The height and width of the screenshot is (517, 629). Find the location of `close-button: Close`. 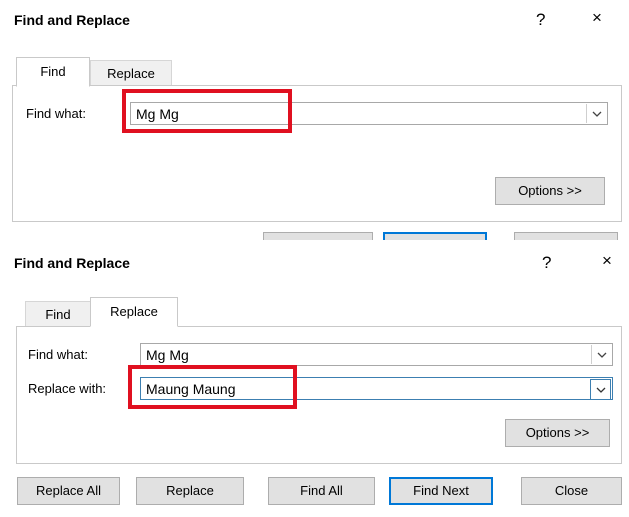

close-button: Close is located at coordinates (571, 491).